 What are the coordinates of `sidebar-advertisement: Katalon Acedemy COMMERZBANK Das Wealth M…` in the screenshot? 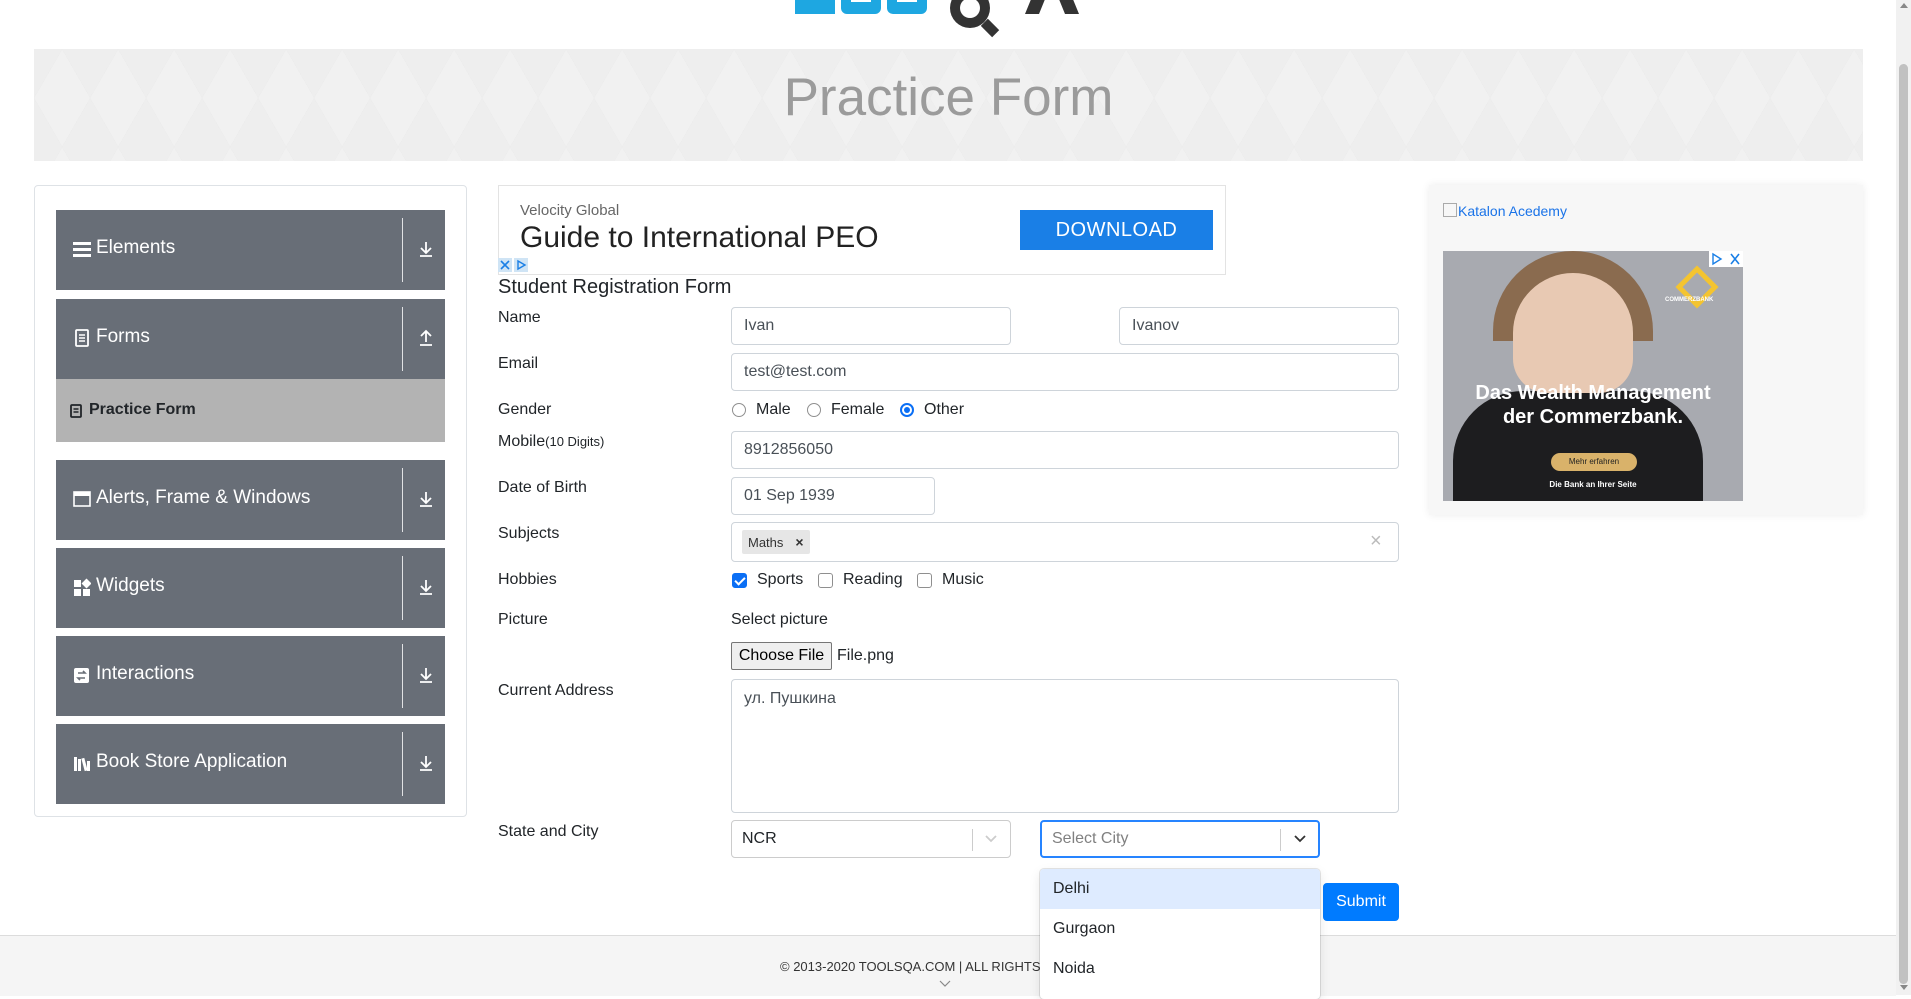 It's located at (1646, 350).